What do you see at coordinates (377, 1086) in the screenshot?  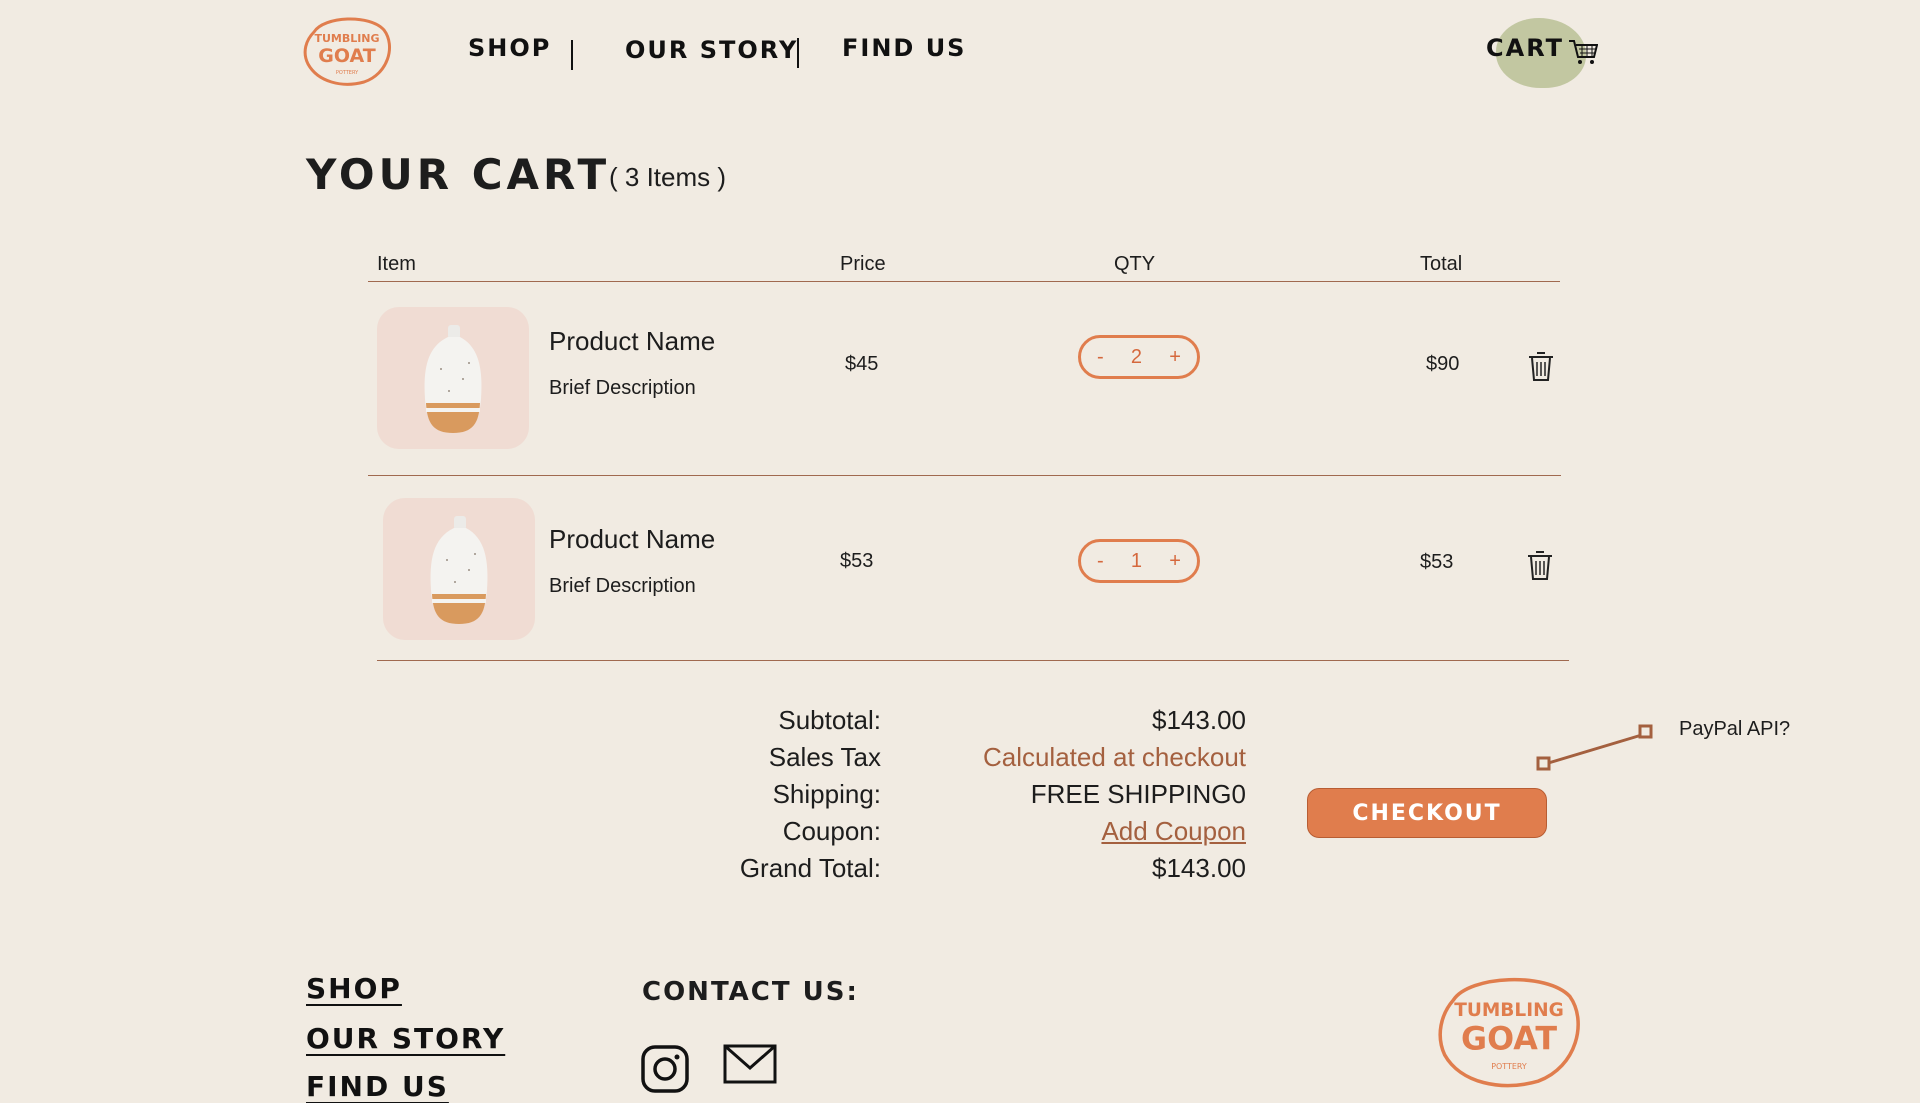 I see `footer-link-find-us: FIND US` at bounding box center [377, 1086].